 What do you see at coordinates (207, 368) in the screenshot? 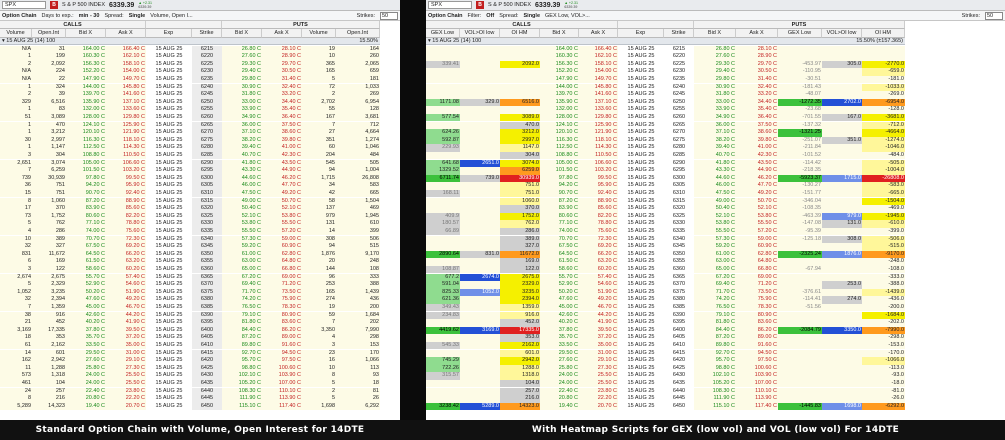
I see `left-cell-strike: 6425` at bounding box center [207, 368].